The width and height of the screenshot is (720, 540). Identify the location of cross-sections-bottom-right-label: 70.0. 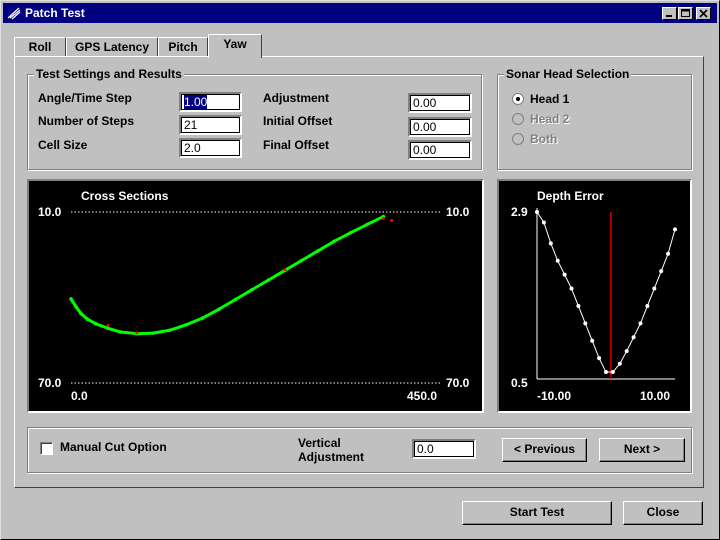
(458, 383).